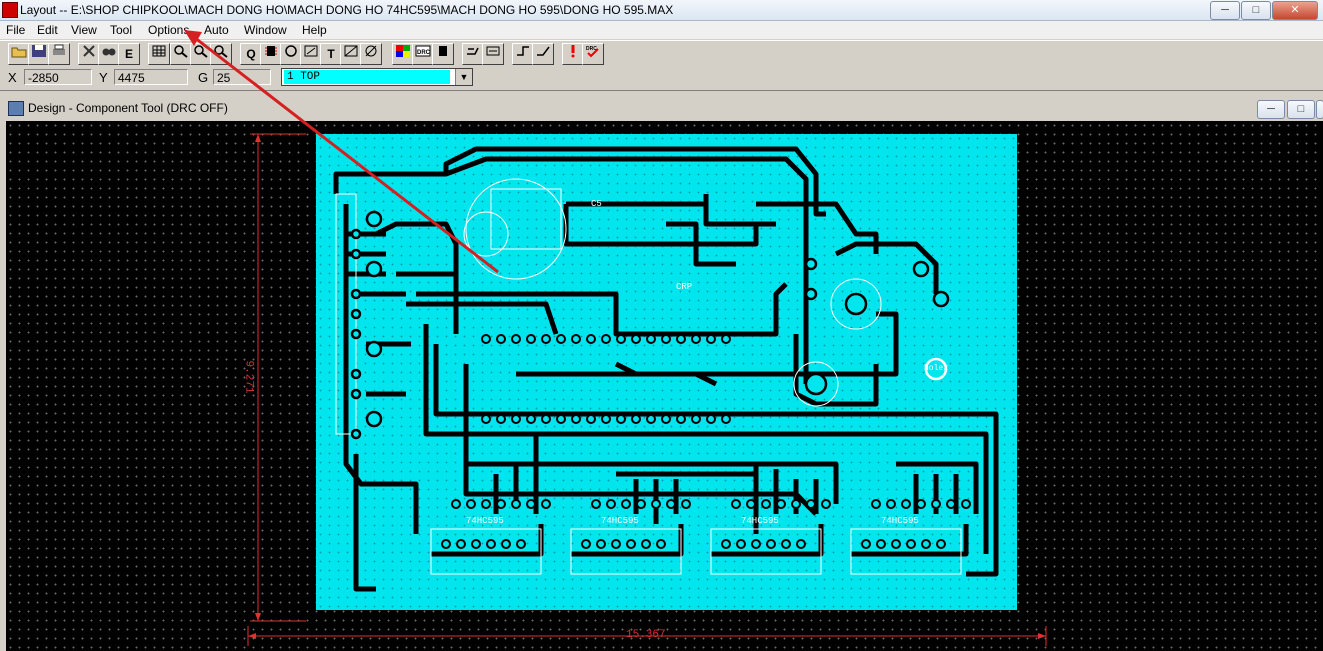 This screenshot has height=651, width=1323. I want to click on print-icon, so click(59, 54).